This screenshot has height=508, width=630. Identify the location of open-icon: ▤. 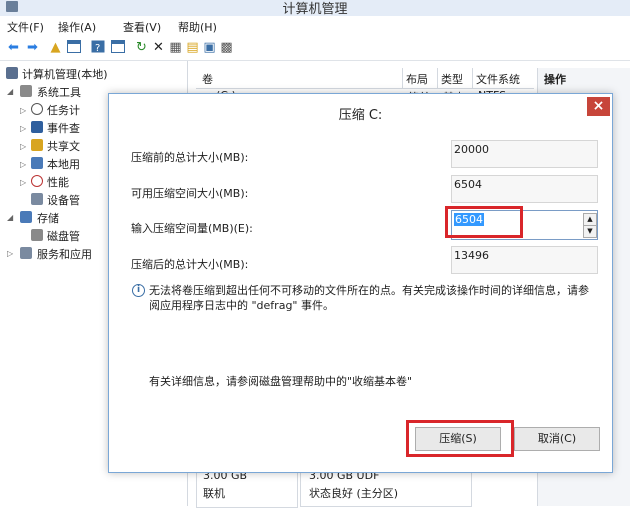
(192, 47).